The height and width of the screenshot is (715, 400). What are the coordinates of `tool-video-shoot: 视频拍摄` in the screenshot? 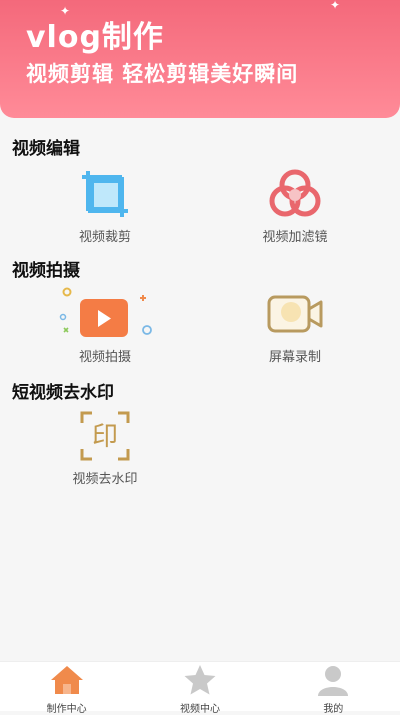 It's located at (105, 324).